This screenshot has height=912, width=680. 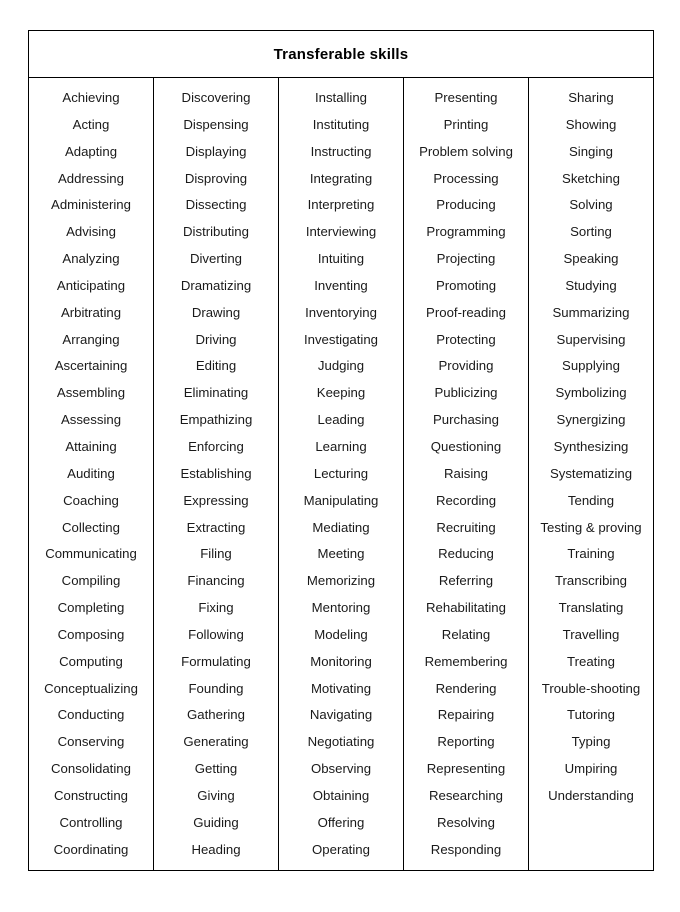 I want to click on skill-item: Raising, so click(x=466, y=473).